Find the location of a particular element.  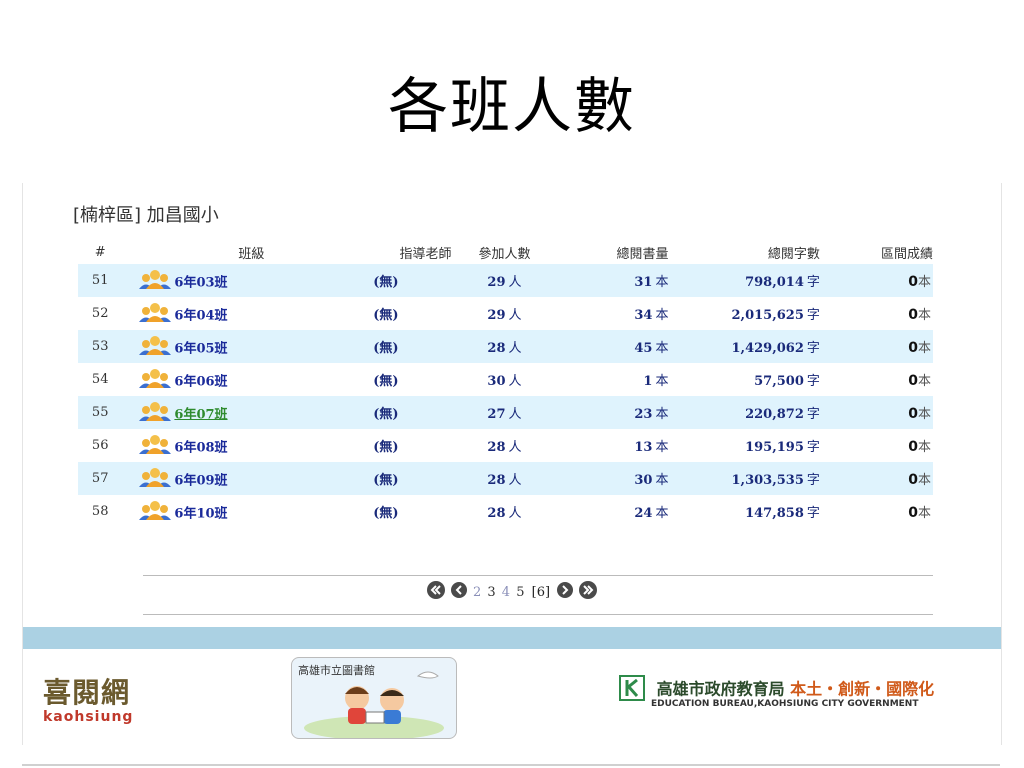

table-row: 56 6年08班 (無) 28 人 13 本 195,195 字 0本 is located at coordinates (505, 445).